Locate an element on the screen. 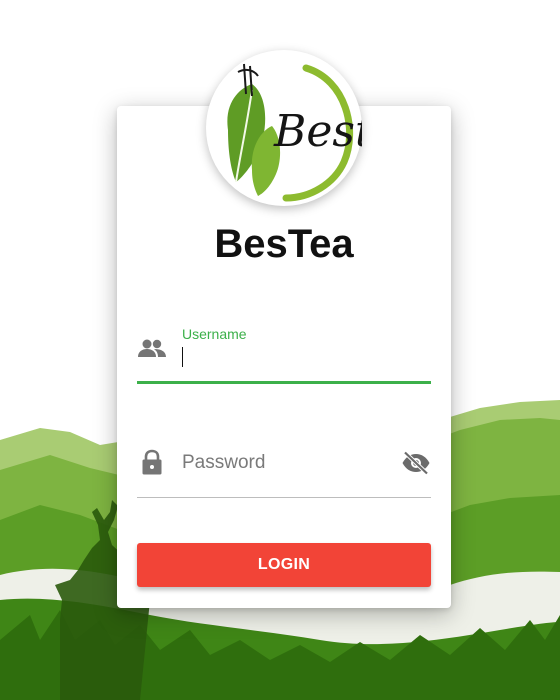  username-field: Username is located at coordinates (284, 353).